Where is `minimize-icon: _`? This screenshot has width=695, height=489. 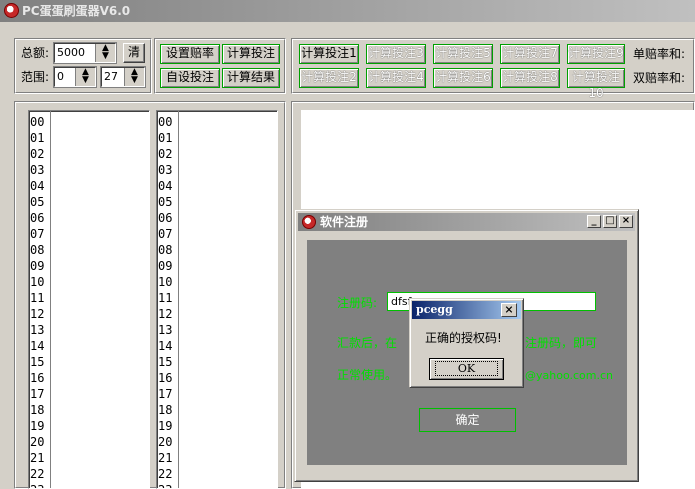 minimize-icon: _ is located at coordinates (594, 221).